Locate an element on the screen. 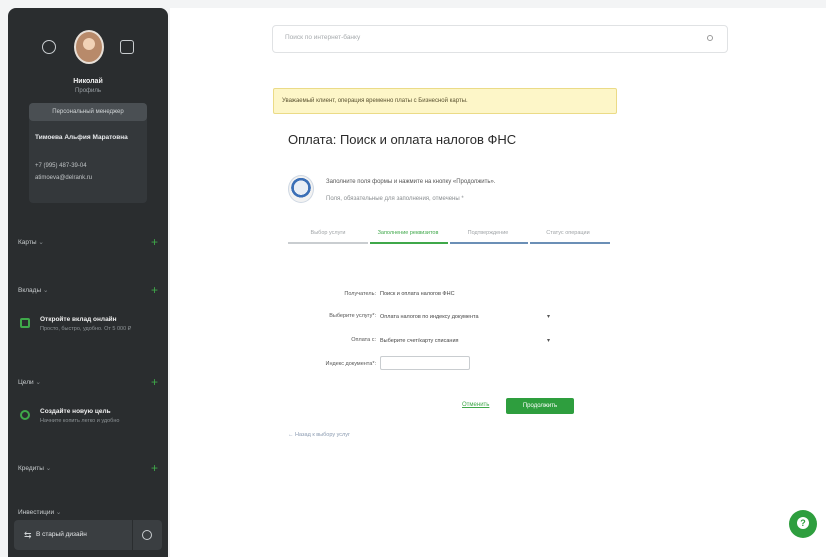 The width and height of the screenshot is (826, 557). add-loan-icon: + is located at coordinates (154, 468).